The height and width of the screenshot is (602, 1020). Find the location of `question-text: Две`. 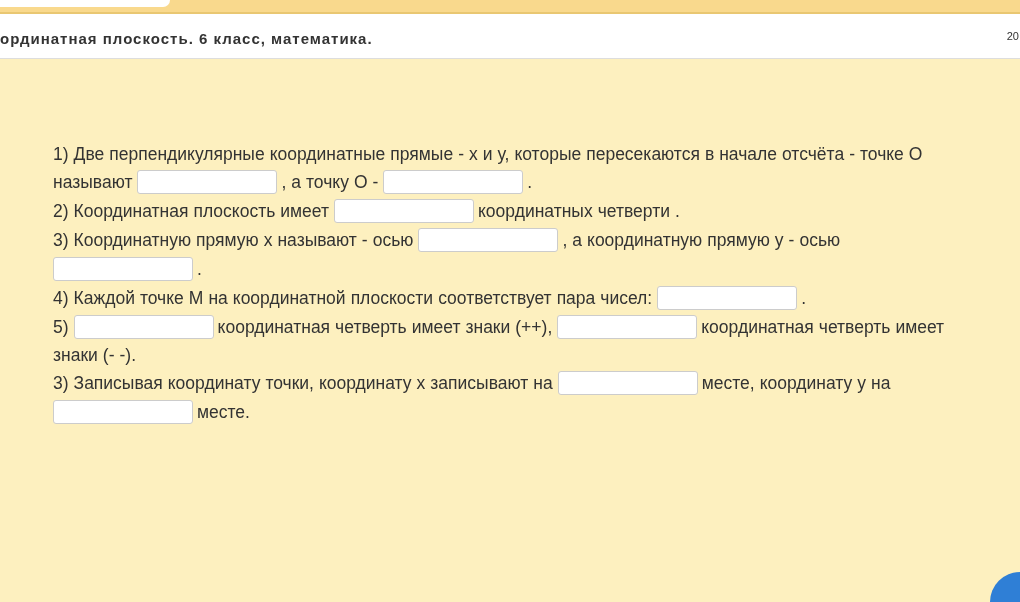

question-text: Две is located at coordinates (89, 154).